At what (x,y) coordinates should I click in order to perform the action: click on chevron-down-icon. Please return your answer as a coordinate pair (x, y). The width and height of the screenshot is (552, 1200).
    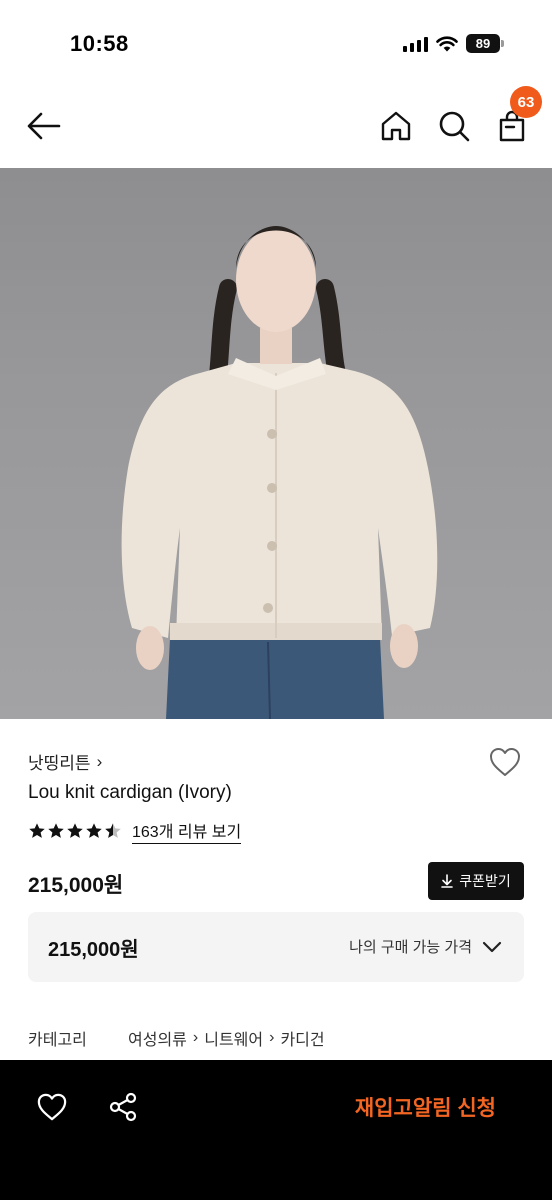
    Looking at the image, I should click on (492, 946).